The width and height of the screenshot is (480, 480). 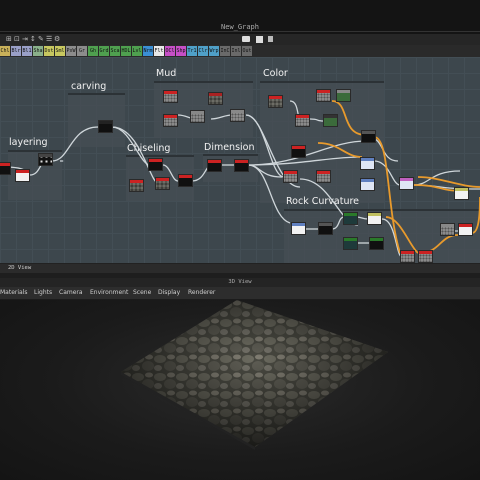 What do you see at coordinates (214, 51) in the screenshot?
I see `filter-chip-wrp: Wrp` at bounding box center [214, 51].